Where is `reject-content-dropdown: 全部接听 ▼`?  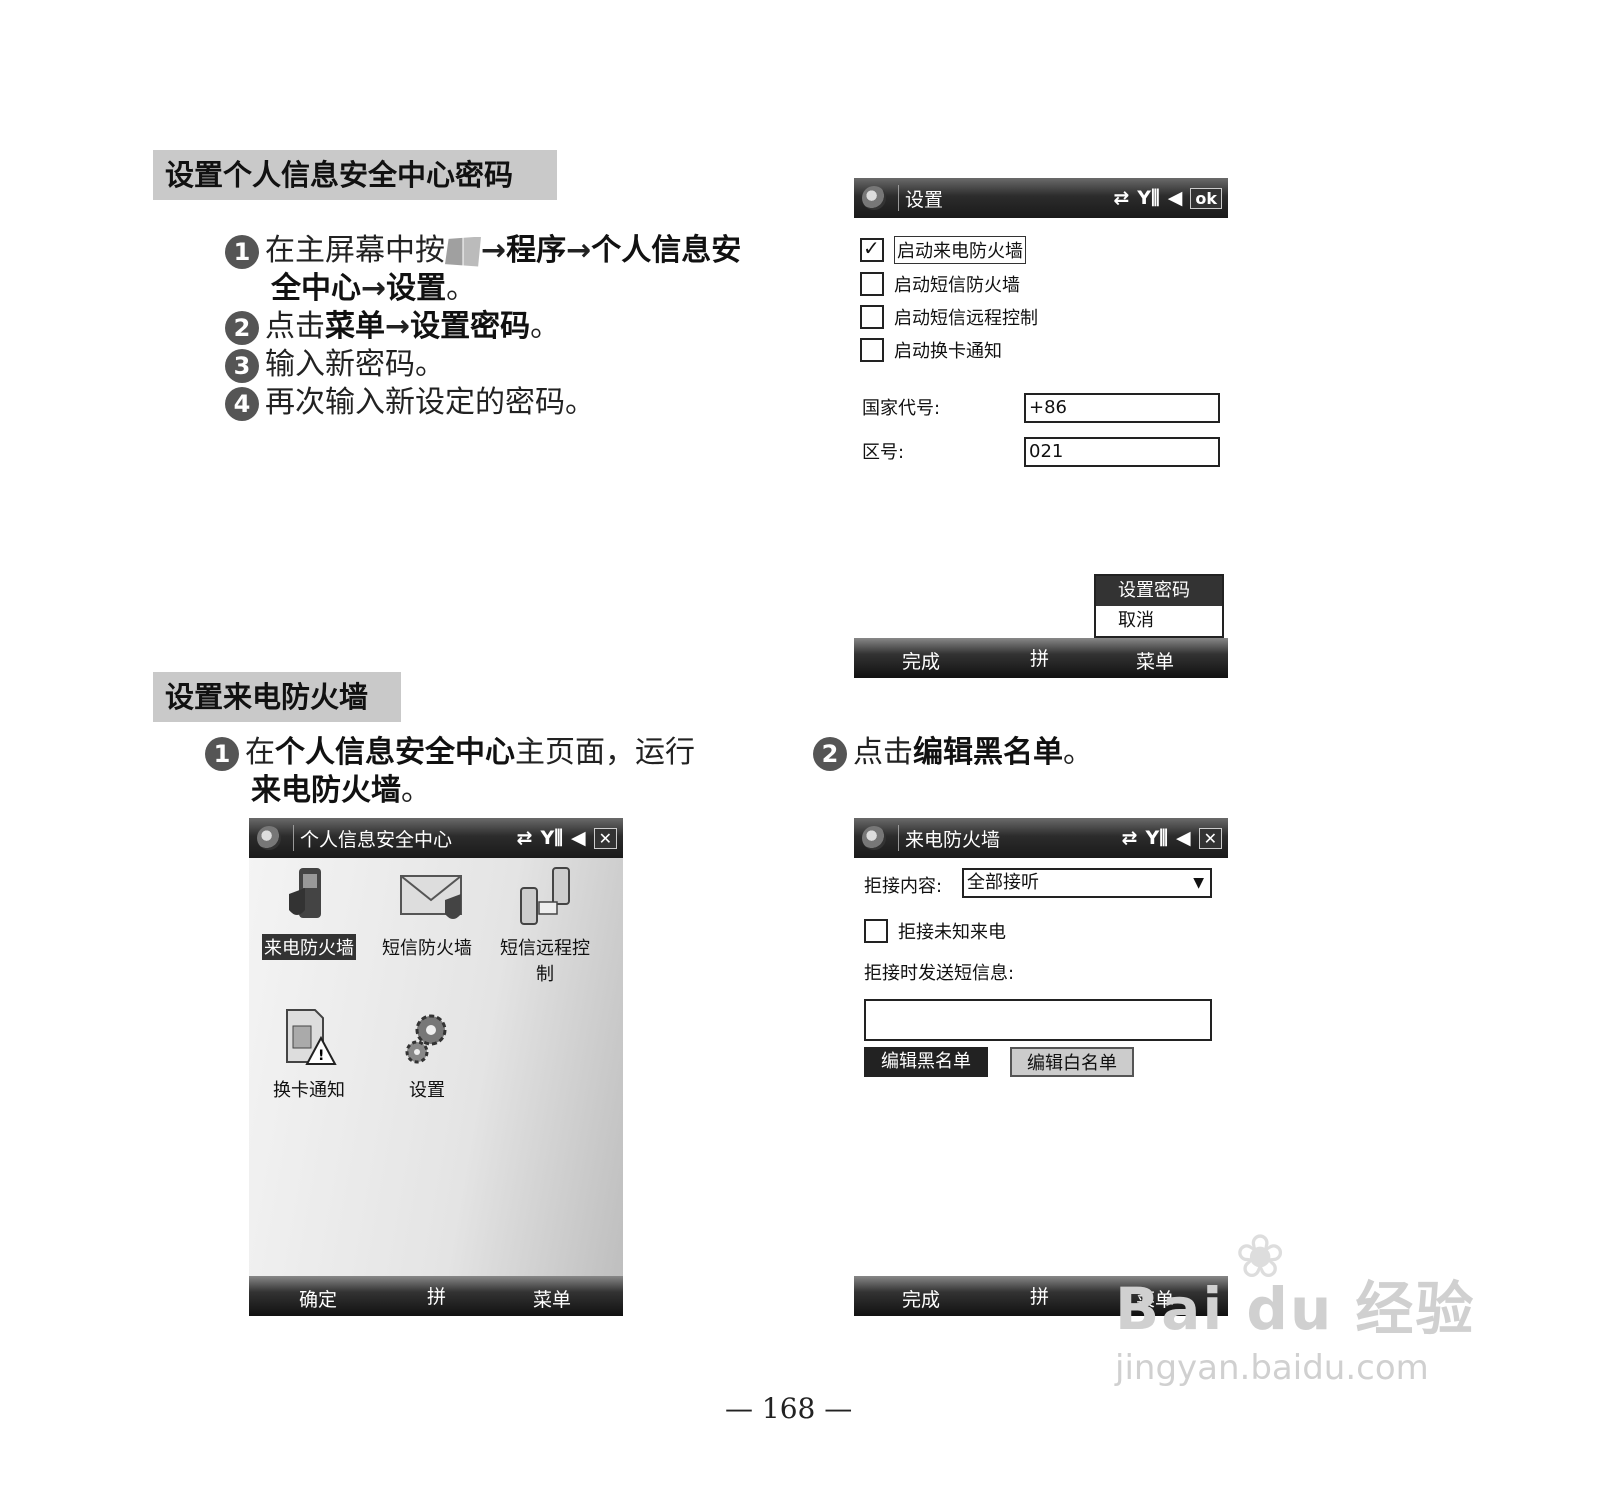
reject-content-dropdown: 全部接听 ▼ is located at coordinates (1087, 883).